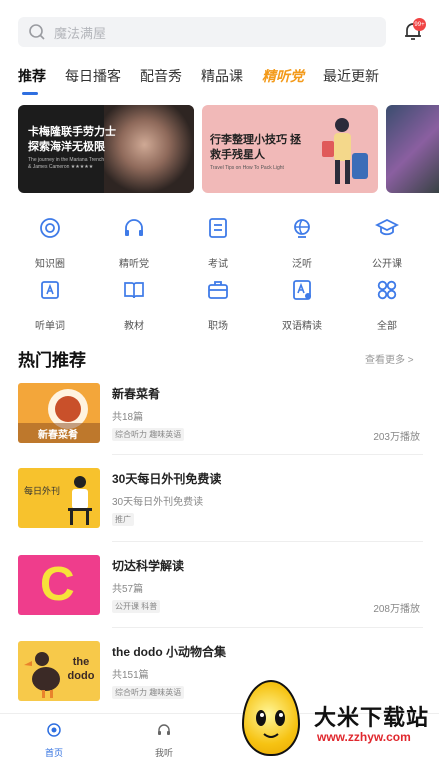  Describe the element at coordinates (419, 24) in the screenshot. I see `notification-badge: 99+` at that location.